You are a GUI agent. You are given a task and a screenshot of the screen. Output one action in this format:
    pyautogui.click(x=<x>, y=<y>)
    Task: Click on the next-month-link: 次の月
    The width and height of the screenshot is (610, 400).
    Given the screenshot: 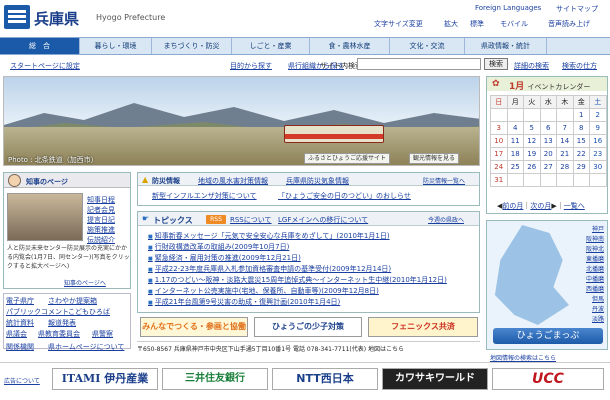 What is the action you would take?
    pyautogui.click(x=540, y=206)
    